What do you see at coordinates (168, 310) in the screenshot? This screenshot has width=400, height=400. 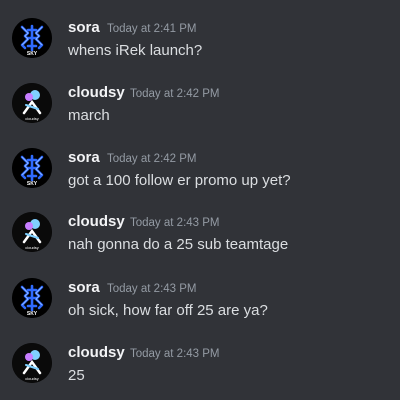 I see `message-text: oh sick, how far off 25 are ya?` at bounding box center [168, 310].